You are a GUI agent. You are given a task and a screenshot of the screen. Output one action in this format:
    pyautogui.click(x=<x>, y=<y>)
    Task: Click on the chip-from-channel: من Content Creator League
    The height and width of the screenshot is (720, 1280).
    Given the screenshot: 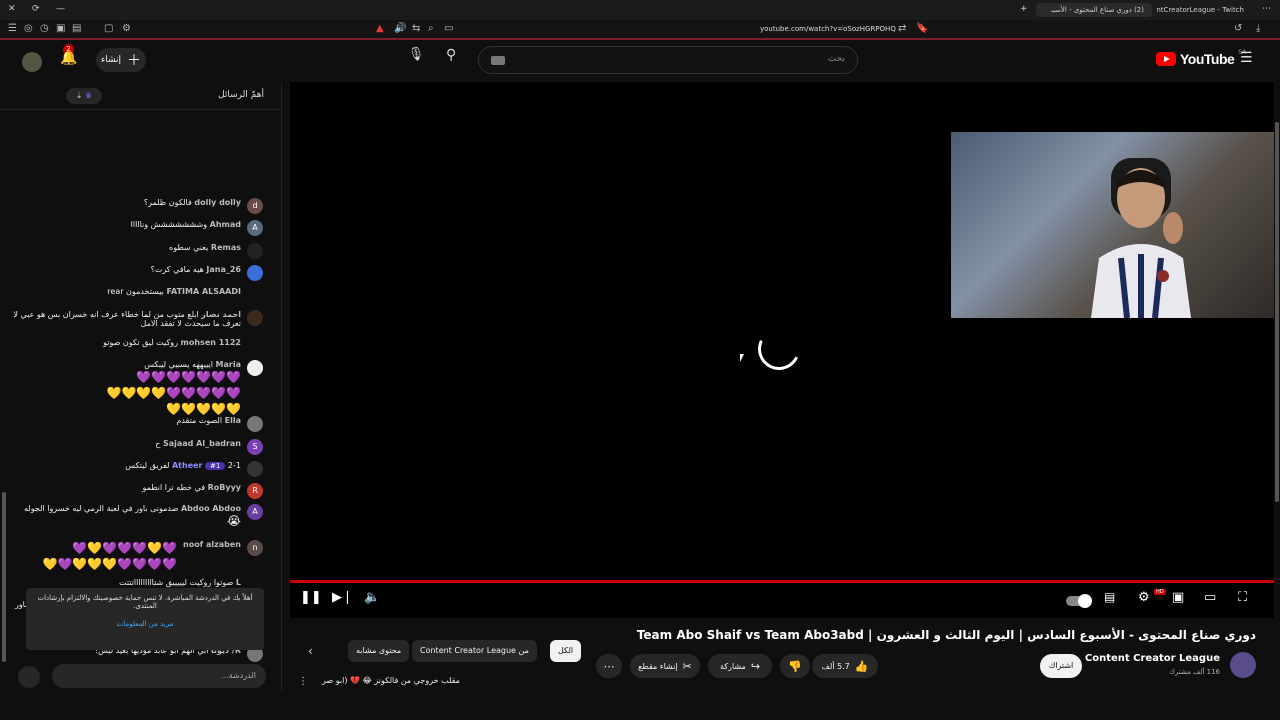 What is the action you would take?
    pyautogui.click(x=474, y=651)
    